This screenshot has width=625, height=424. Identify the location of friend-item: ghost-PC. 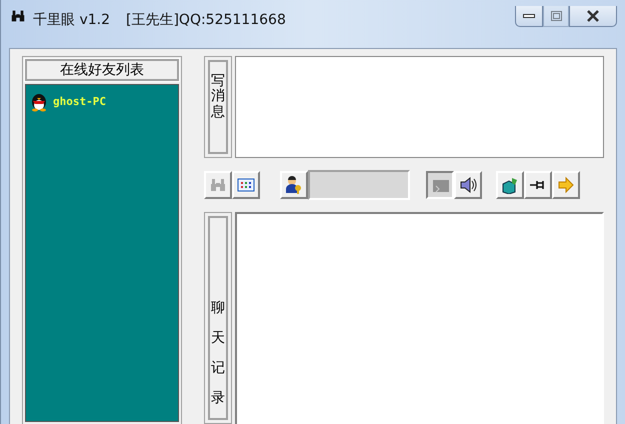
(79, 101).